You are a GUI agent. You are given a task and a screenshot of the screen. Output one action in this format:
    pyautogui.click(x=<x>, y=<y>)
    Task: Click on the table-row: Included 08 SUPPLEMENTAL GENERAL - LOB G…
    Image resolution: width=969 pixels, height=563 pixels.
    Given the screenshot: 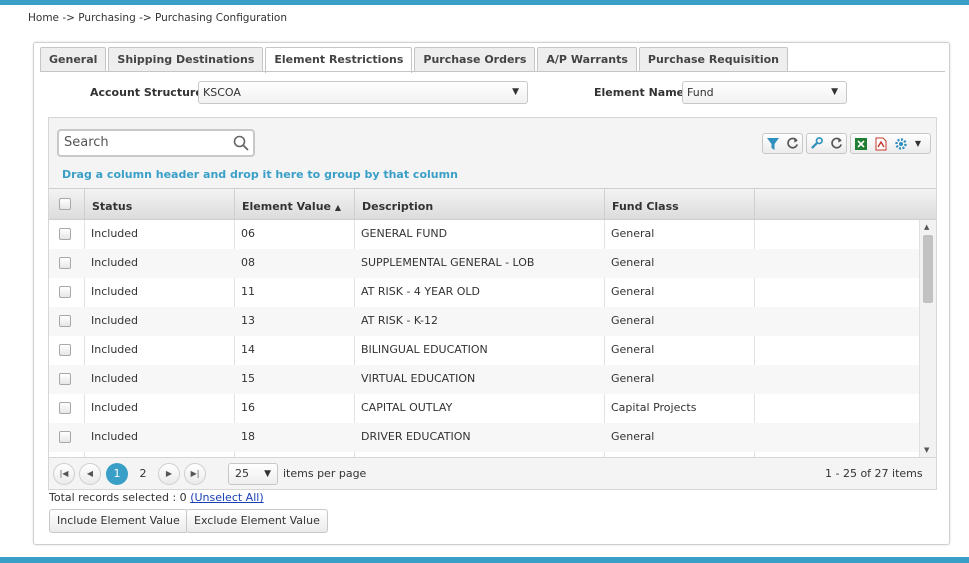 What is the action you would take?
    pyautogui.click(x=484, y=263)
    